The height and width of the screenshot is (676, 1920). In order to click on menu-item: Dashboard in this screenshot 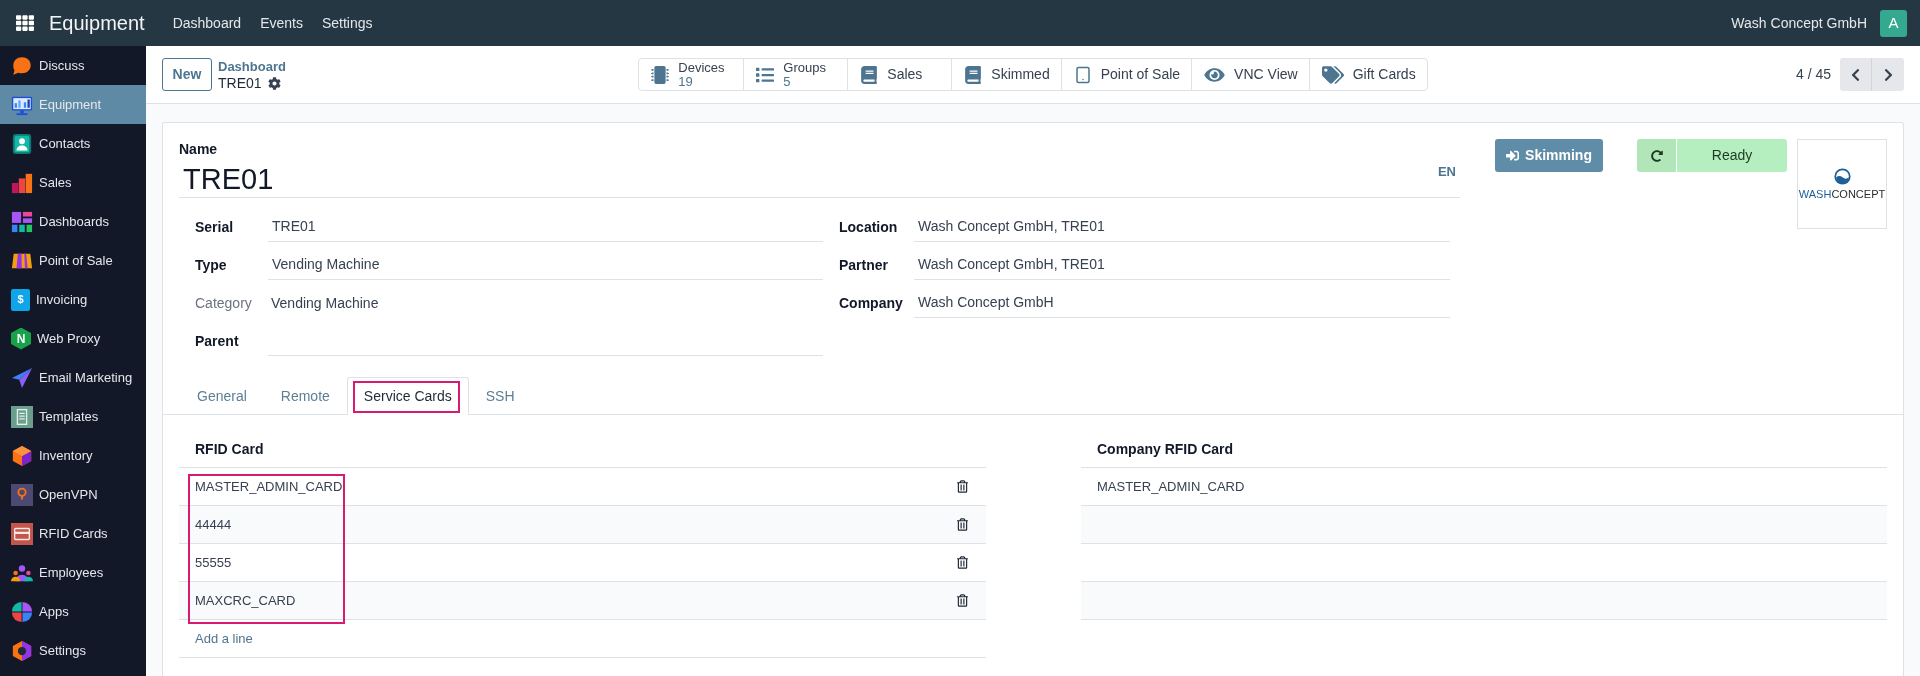, I will do `click(207, 23)`.